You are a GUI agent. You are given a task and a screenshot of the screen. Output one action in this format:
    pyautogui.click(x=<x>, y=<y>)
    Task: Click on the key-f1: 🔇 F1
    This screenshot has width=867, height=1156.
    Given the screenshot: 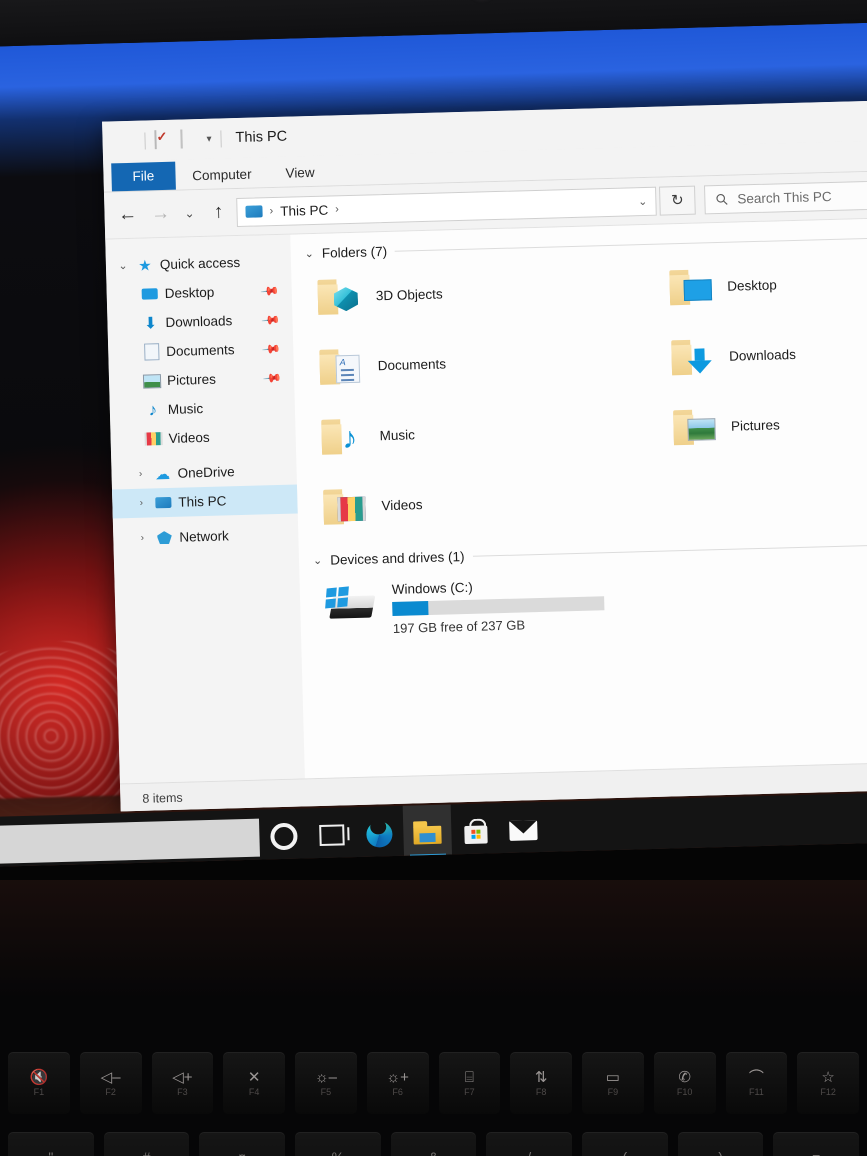 What is the action you would take?
    pyautogui.click(x=39, y=1083)
    